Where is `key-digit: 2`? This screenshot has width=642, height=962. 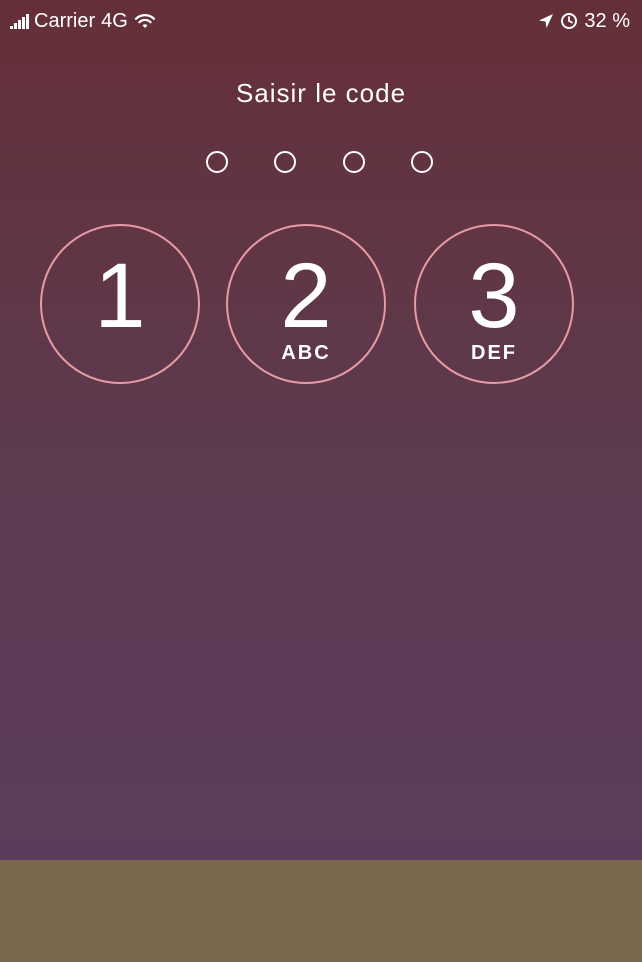
key-digit: 2 is located at coordinates (306, 296).